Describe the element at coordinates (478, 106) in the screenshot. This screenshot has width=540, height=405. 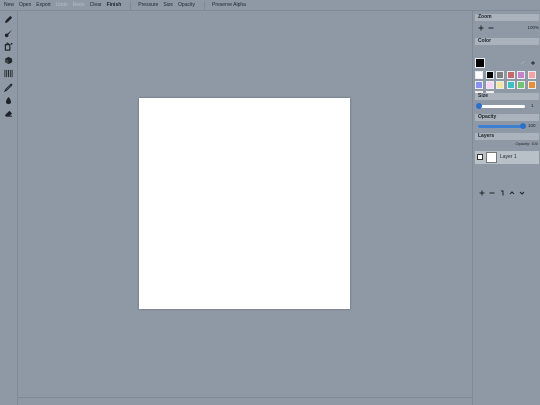
I see `size-slider-knob` at that location.